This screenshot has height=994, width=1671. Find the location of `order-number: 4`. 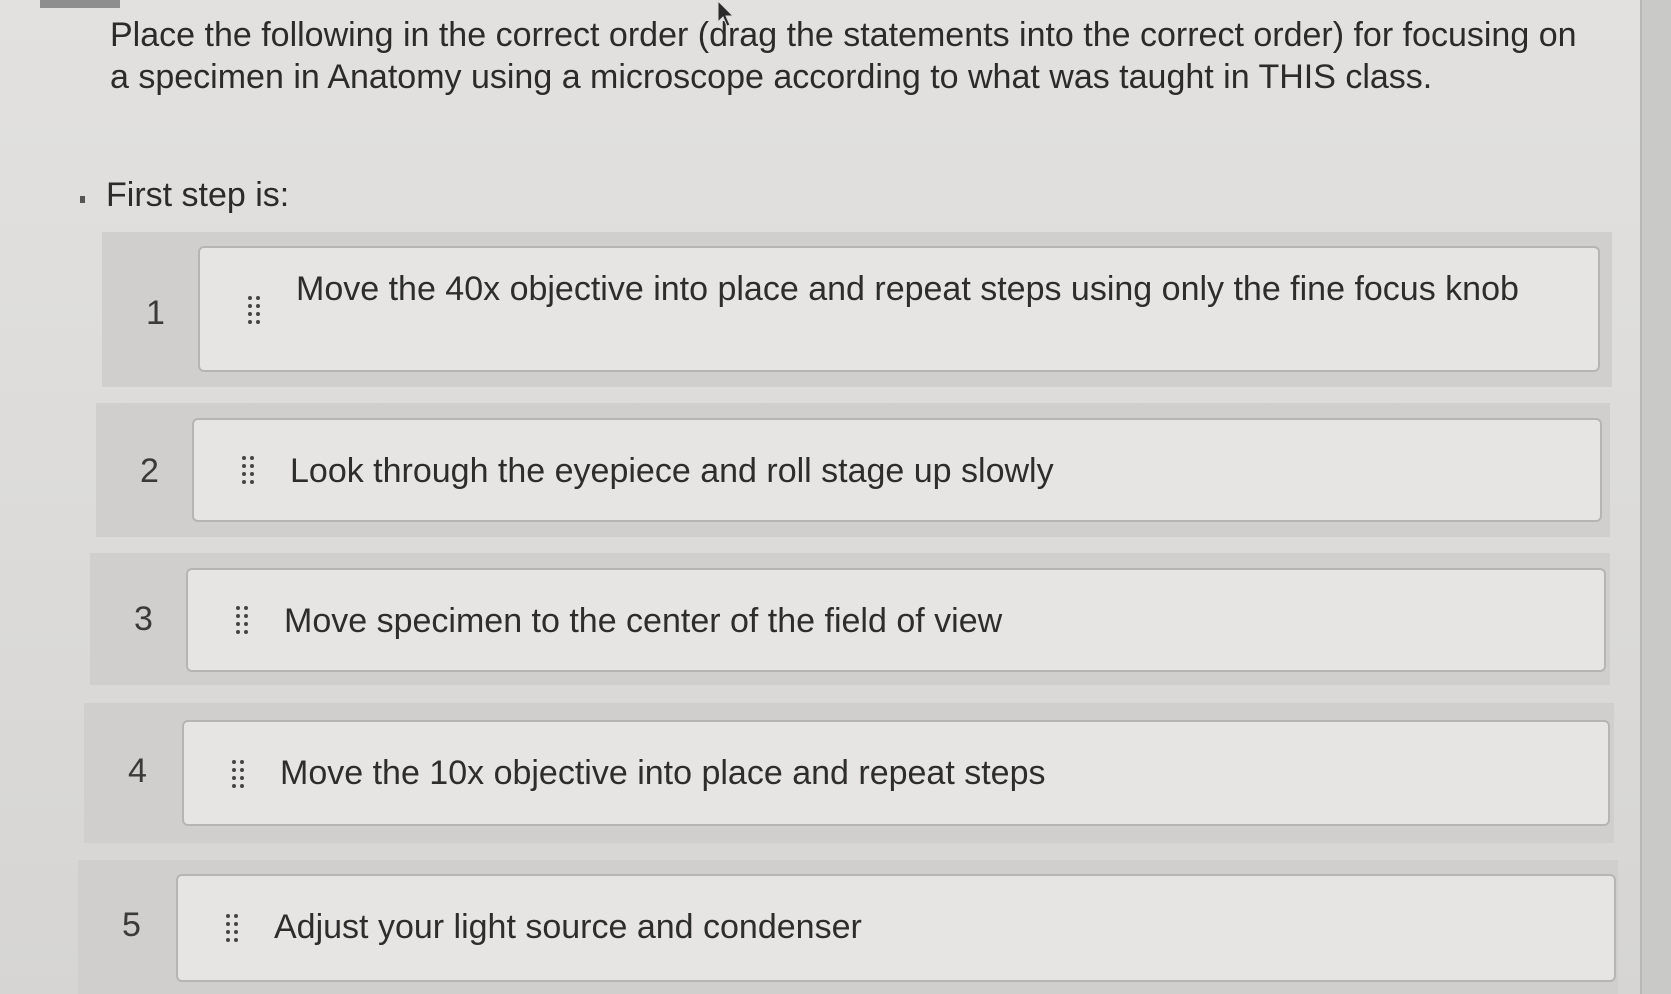

order-number: 4 is located at coordinates (137, 771).